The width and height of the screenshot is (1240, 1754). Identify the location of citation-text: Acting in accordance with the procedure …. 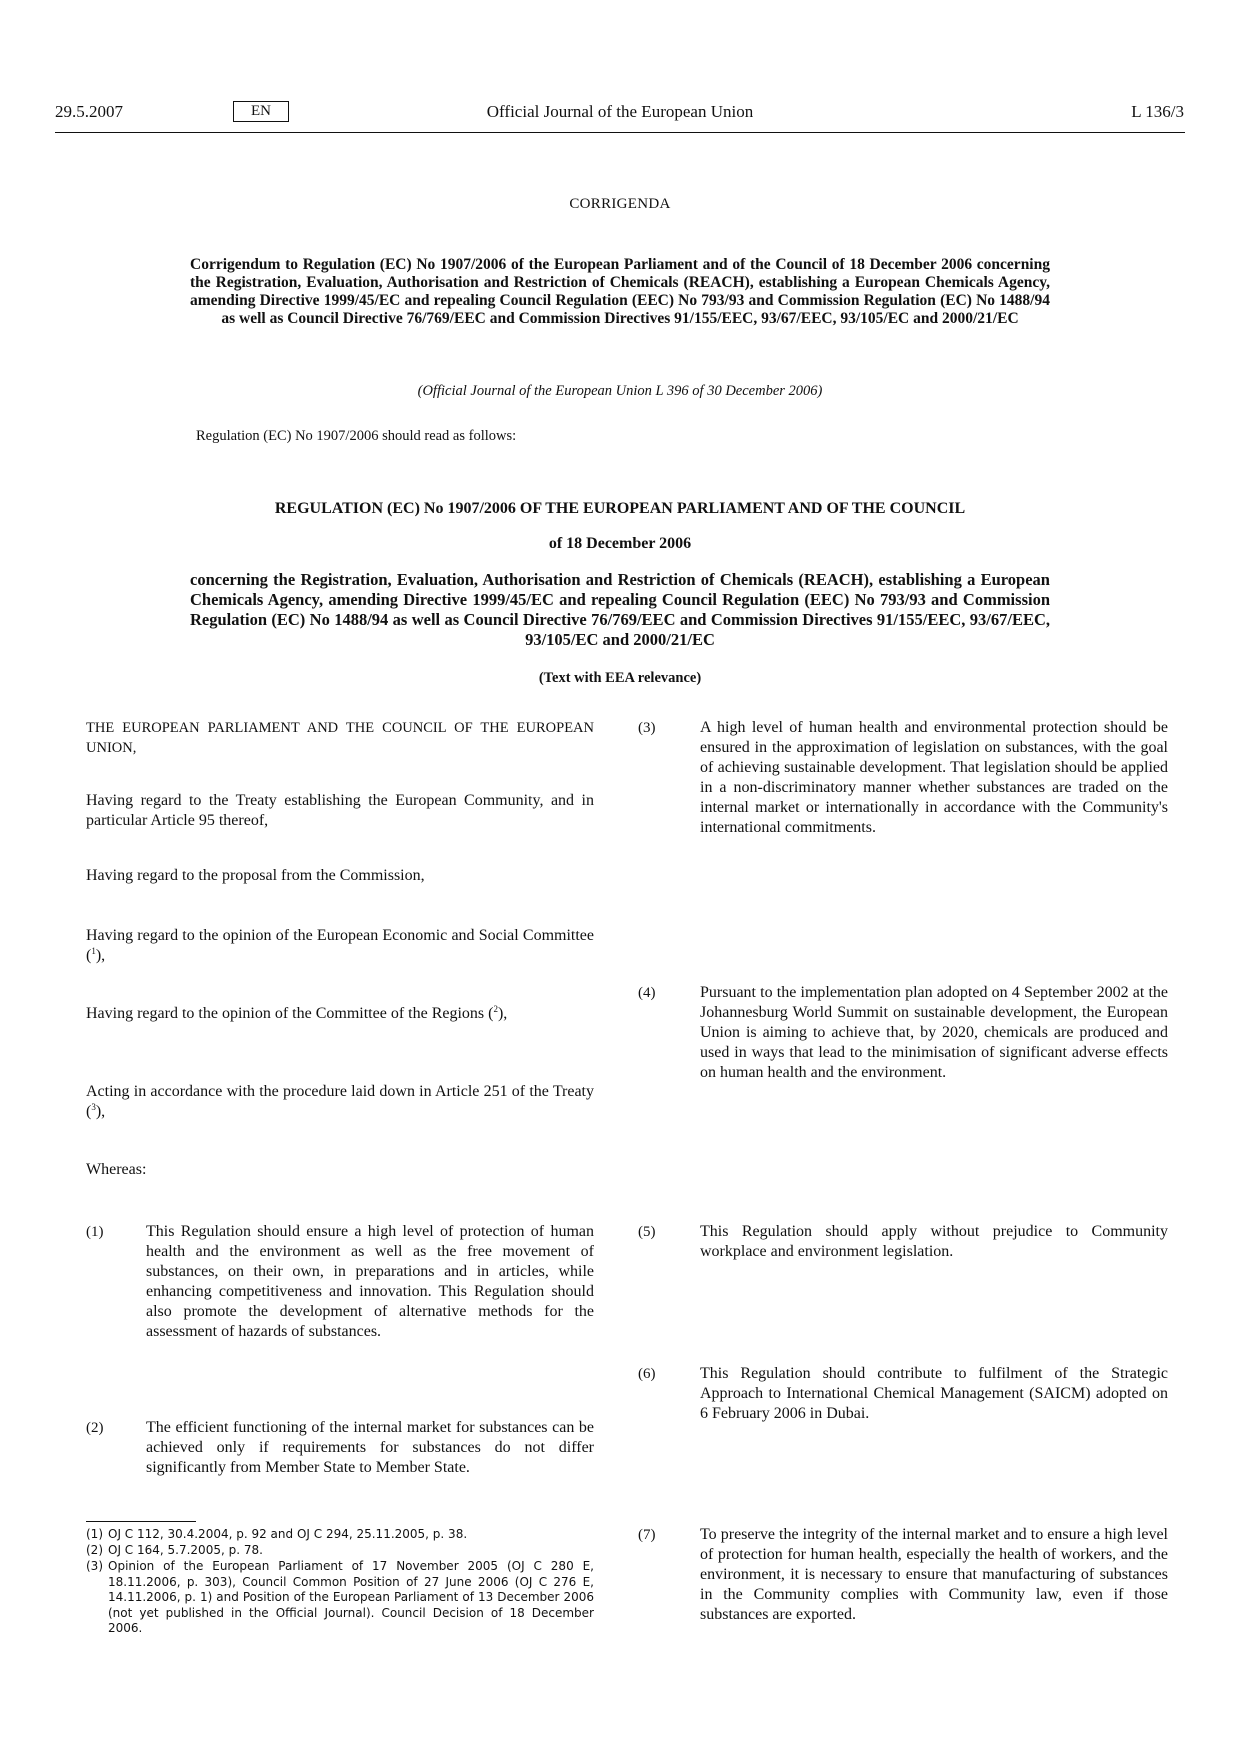
(340, 1101).